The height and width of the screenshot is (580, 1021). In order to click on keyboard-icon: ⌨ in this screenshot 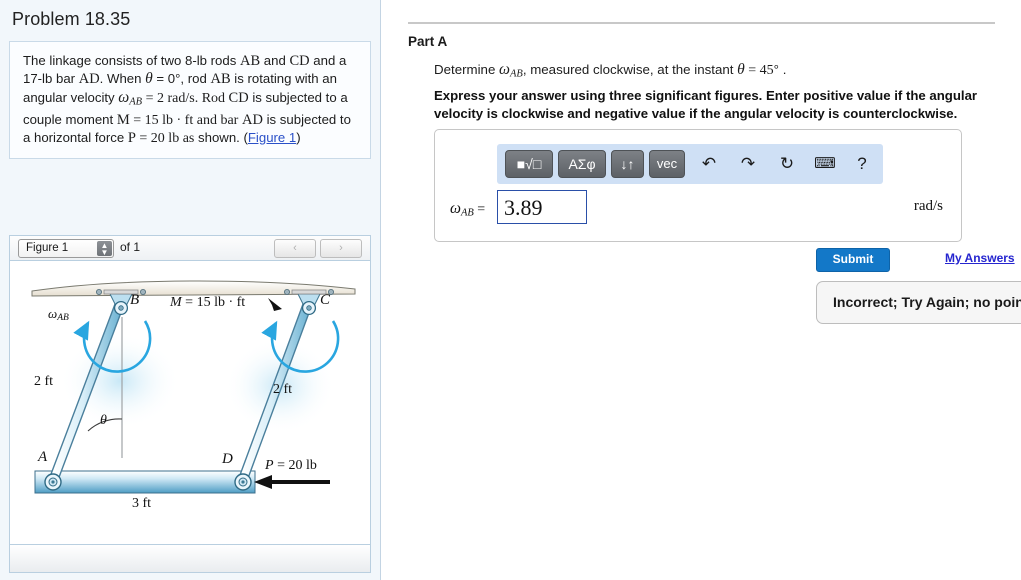, I will do `click(825, 164)`.